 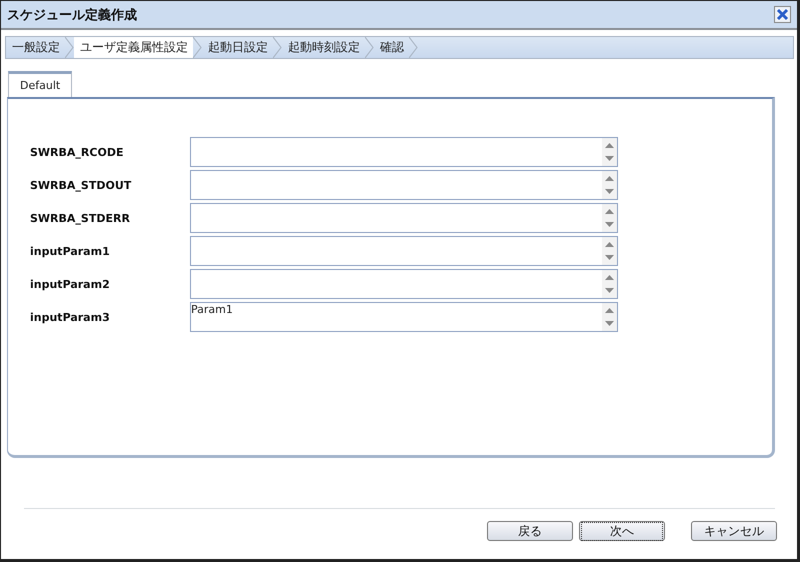 What do you see at coordinates (404, 317) in the screenshot?
I see `input-field: Param1` at bounding box center [404, 317].